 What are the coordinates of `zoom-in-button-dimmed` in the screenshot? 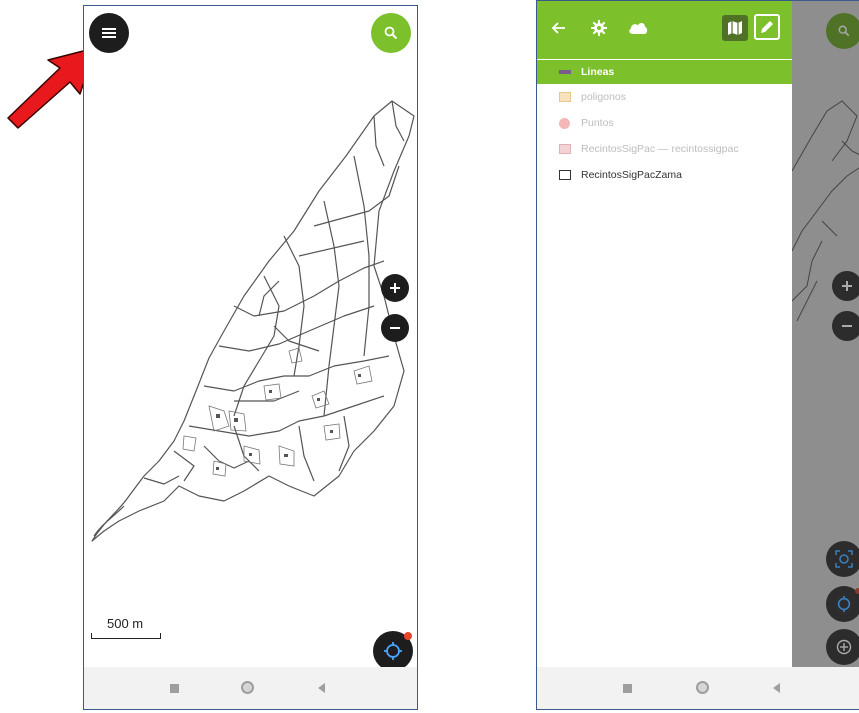 It's located at (845, 286).